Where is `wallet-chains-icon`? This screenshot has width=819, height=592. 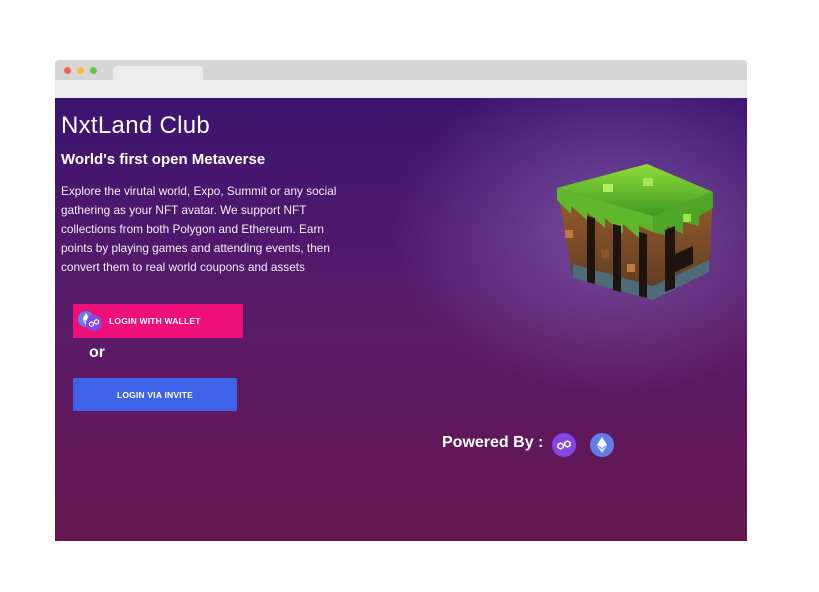 wallet-chains-icon is located at coordinates (90, 321).